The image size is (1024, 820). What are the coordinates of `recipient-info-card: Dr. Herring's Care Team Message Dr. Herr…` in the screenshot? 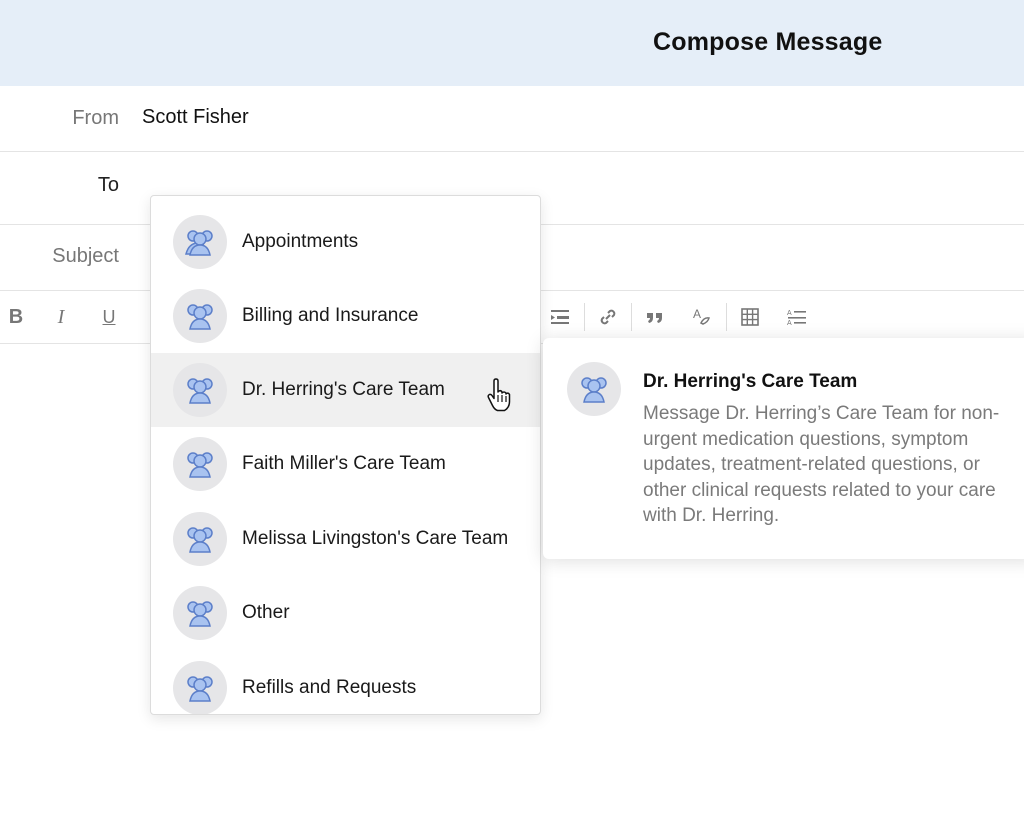 It's located at (783, 448).